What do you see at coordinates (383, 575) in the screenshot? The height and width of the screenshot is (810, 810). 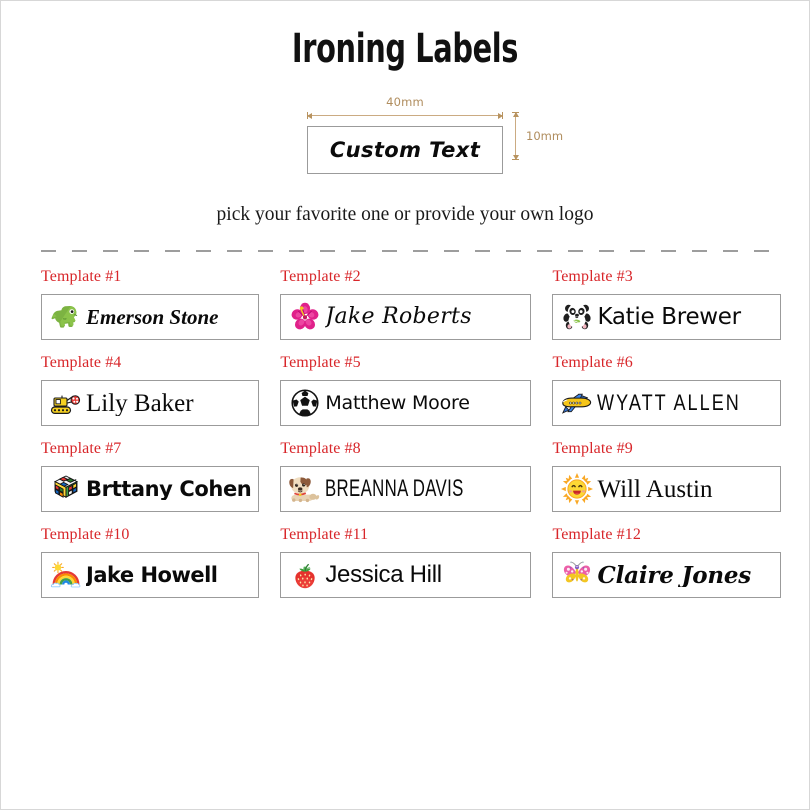 I see `label-name-11: Jessica Hill` at bounding box center [383, 575].